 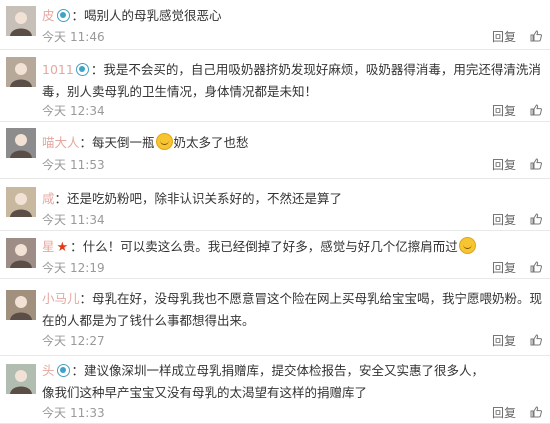 I want to click on username-link: 喵大人, so click(x=61, y=142).